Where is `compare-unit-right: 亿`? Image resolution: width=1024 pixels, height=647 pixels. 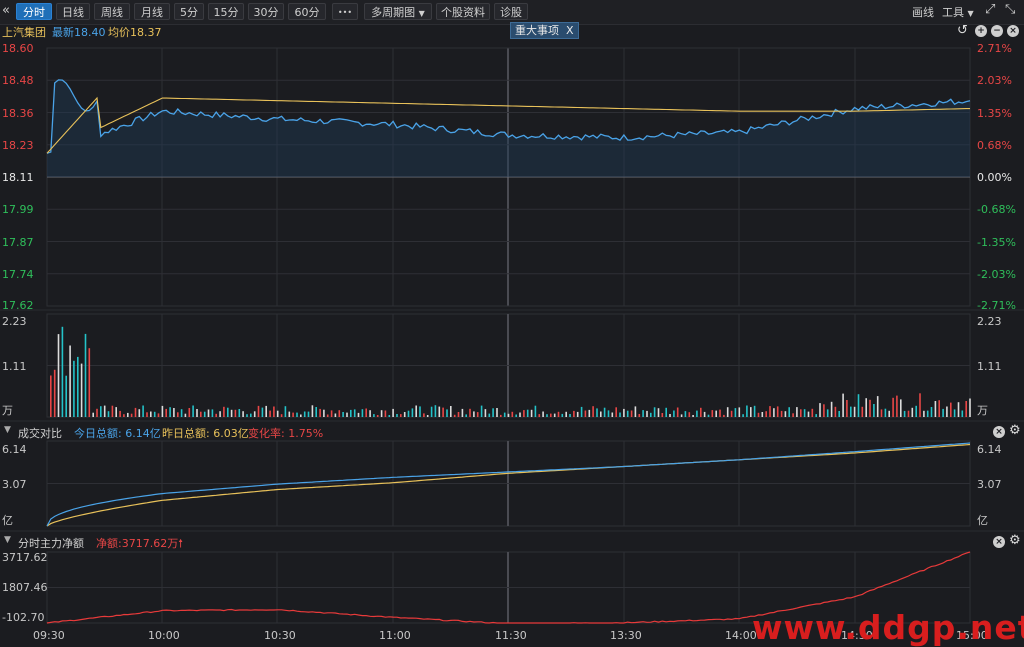
compare-unit-right: 亿 is located at coordinates (982, 520).